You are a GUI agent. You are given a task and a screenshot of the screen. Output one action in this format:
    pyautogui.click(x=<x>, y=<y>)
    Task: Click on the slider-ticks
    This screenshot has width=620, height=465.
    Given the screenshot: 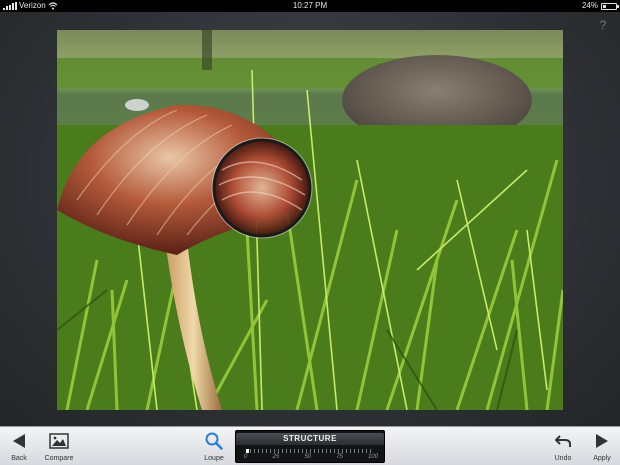 What is the action you would take?
    pyautogui.click(x=310, y=451)
    